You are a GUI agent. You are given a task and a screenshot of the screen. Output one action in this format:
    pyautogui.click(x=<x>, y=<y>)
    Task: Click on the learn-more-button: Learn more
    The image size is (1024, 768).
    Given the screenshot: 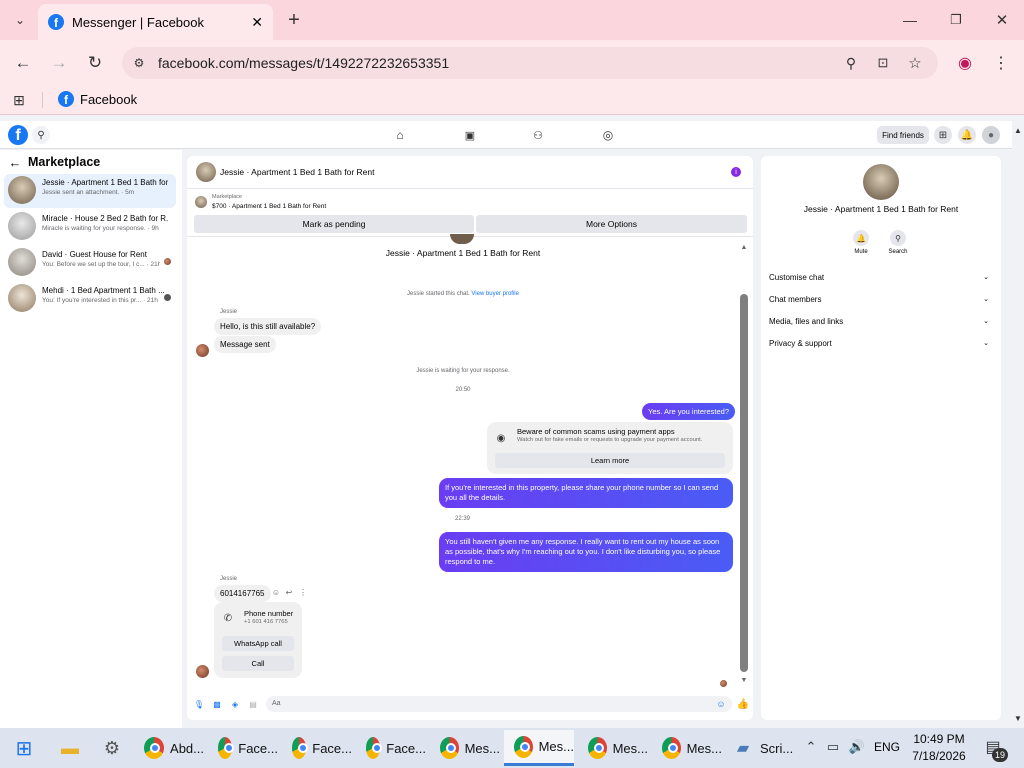 What is the action you would take?
    pyautogui.click(x=610, y=460)
    